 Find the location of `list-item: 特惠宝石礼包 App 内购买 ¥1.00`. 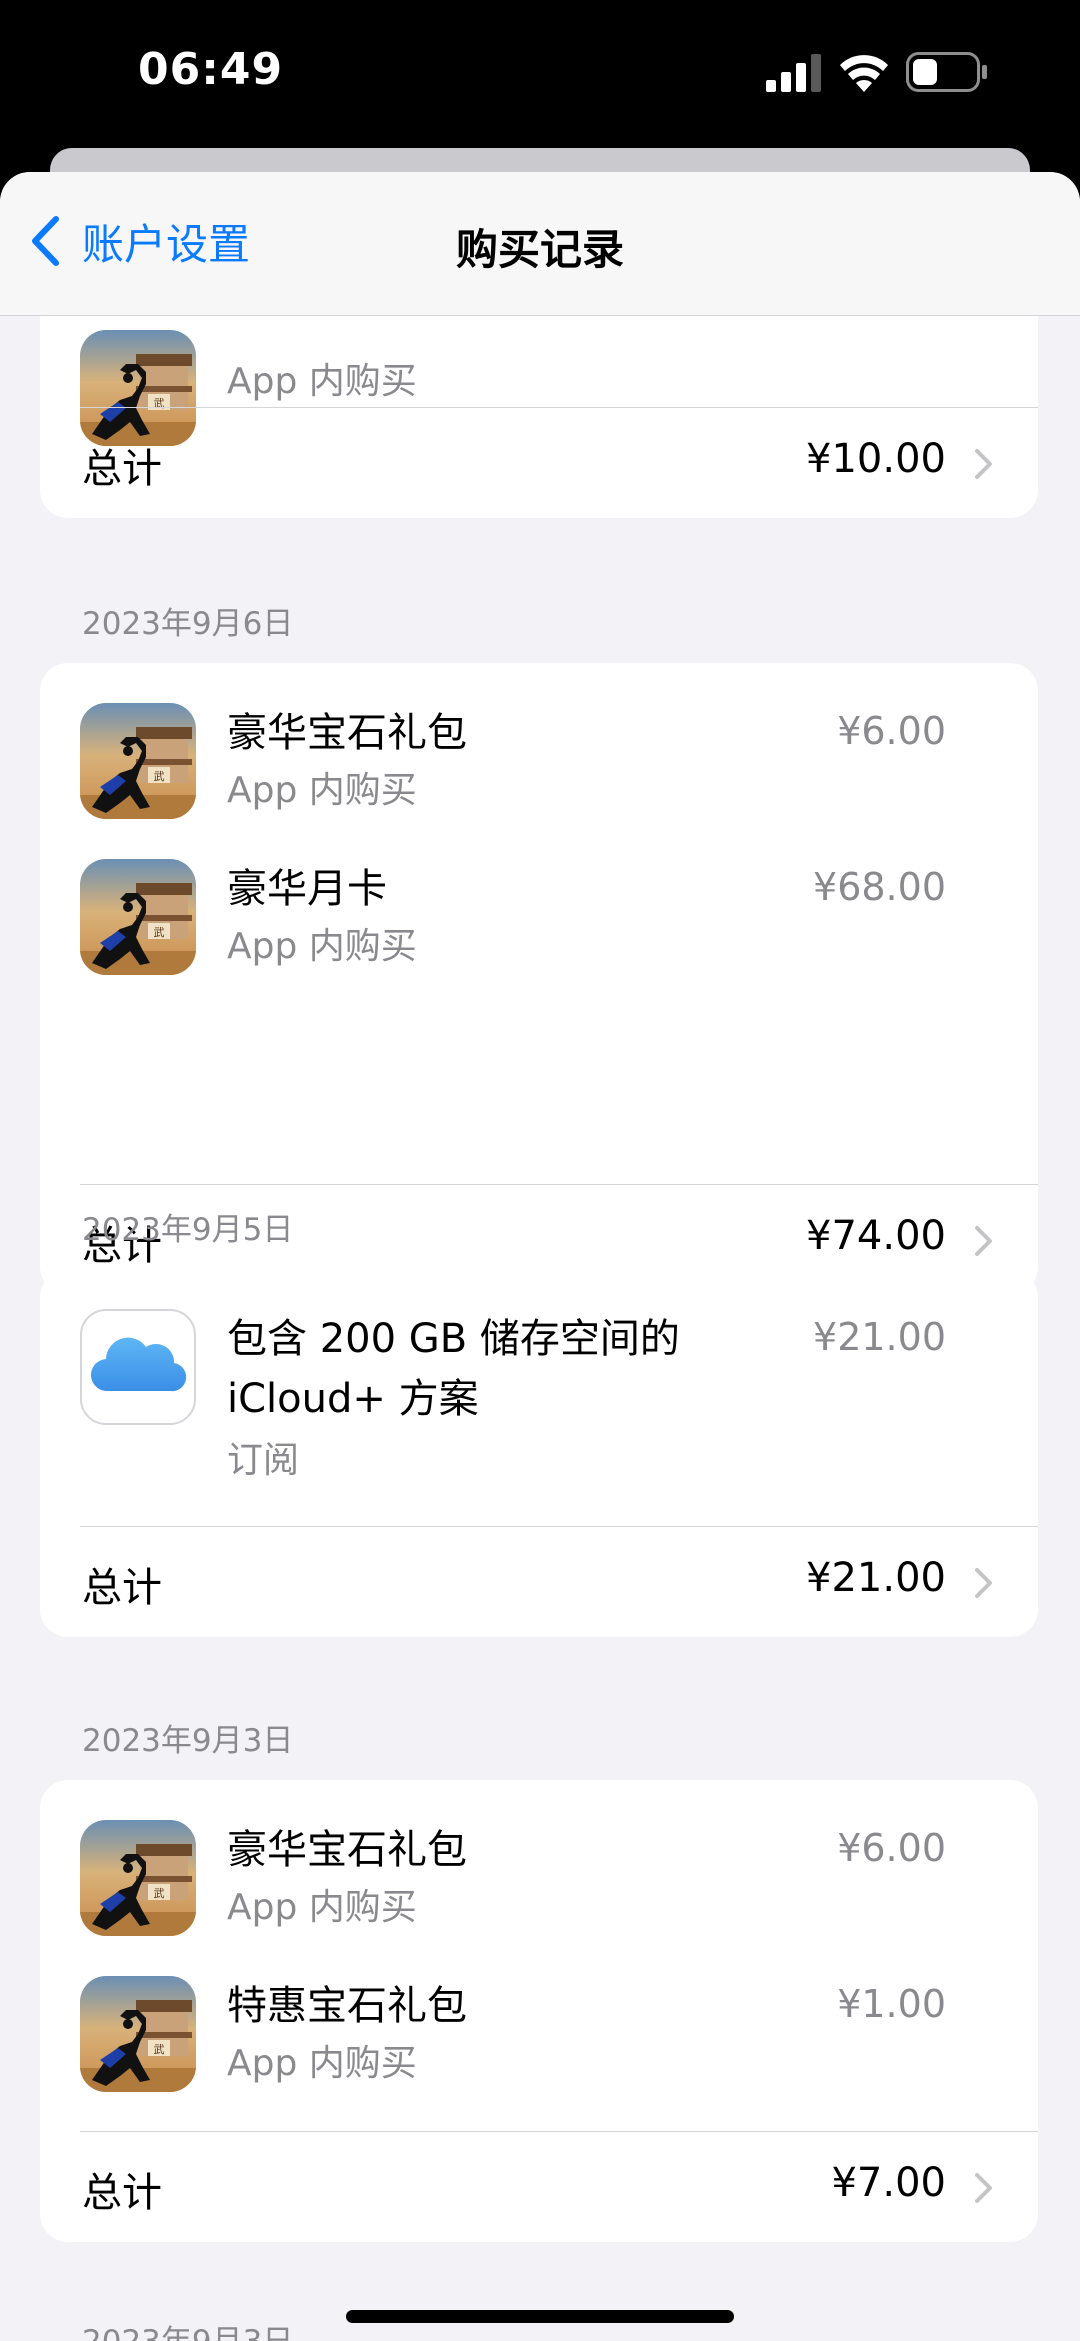

list-item: 特惠宝石礼包 App 内购买 ¥1.00 is located at coordinates (539, 2016).